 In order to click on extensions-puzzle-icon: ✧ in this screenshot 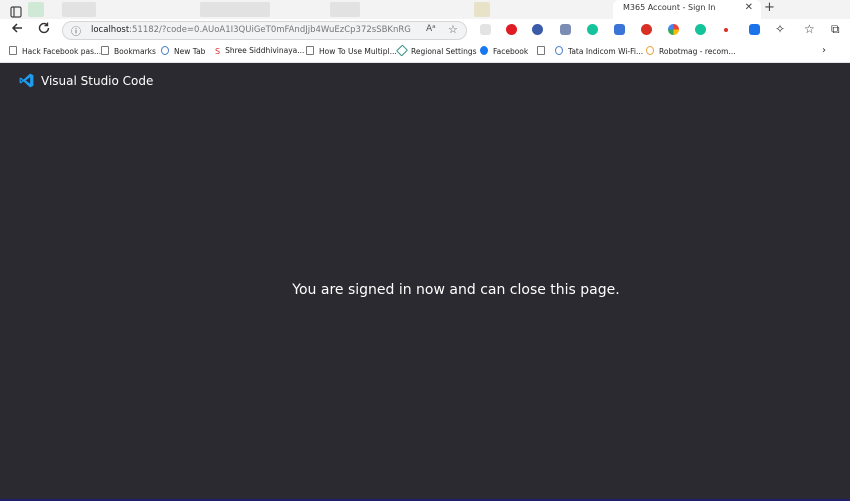, I will do `click(780, 29)`.